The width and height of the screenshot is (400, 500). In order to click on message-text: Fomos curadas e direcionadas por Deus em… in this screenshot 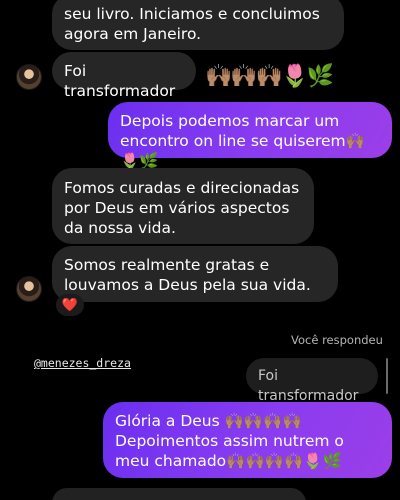, I will do `click(182, 208)`.